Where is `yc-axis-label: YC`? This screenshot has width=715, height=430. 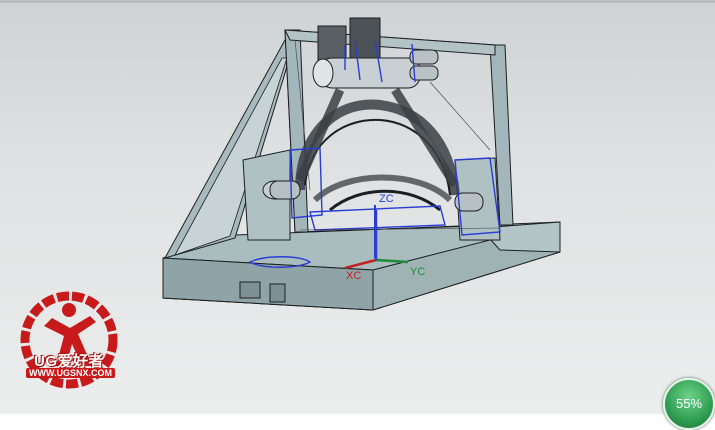 yc-axis-label: YC is located at coordinates (418, 272).